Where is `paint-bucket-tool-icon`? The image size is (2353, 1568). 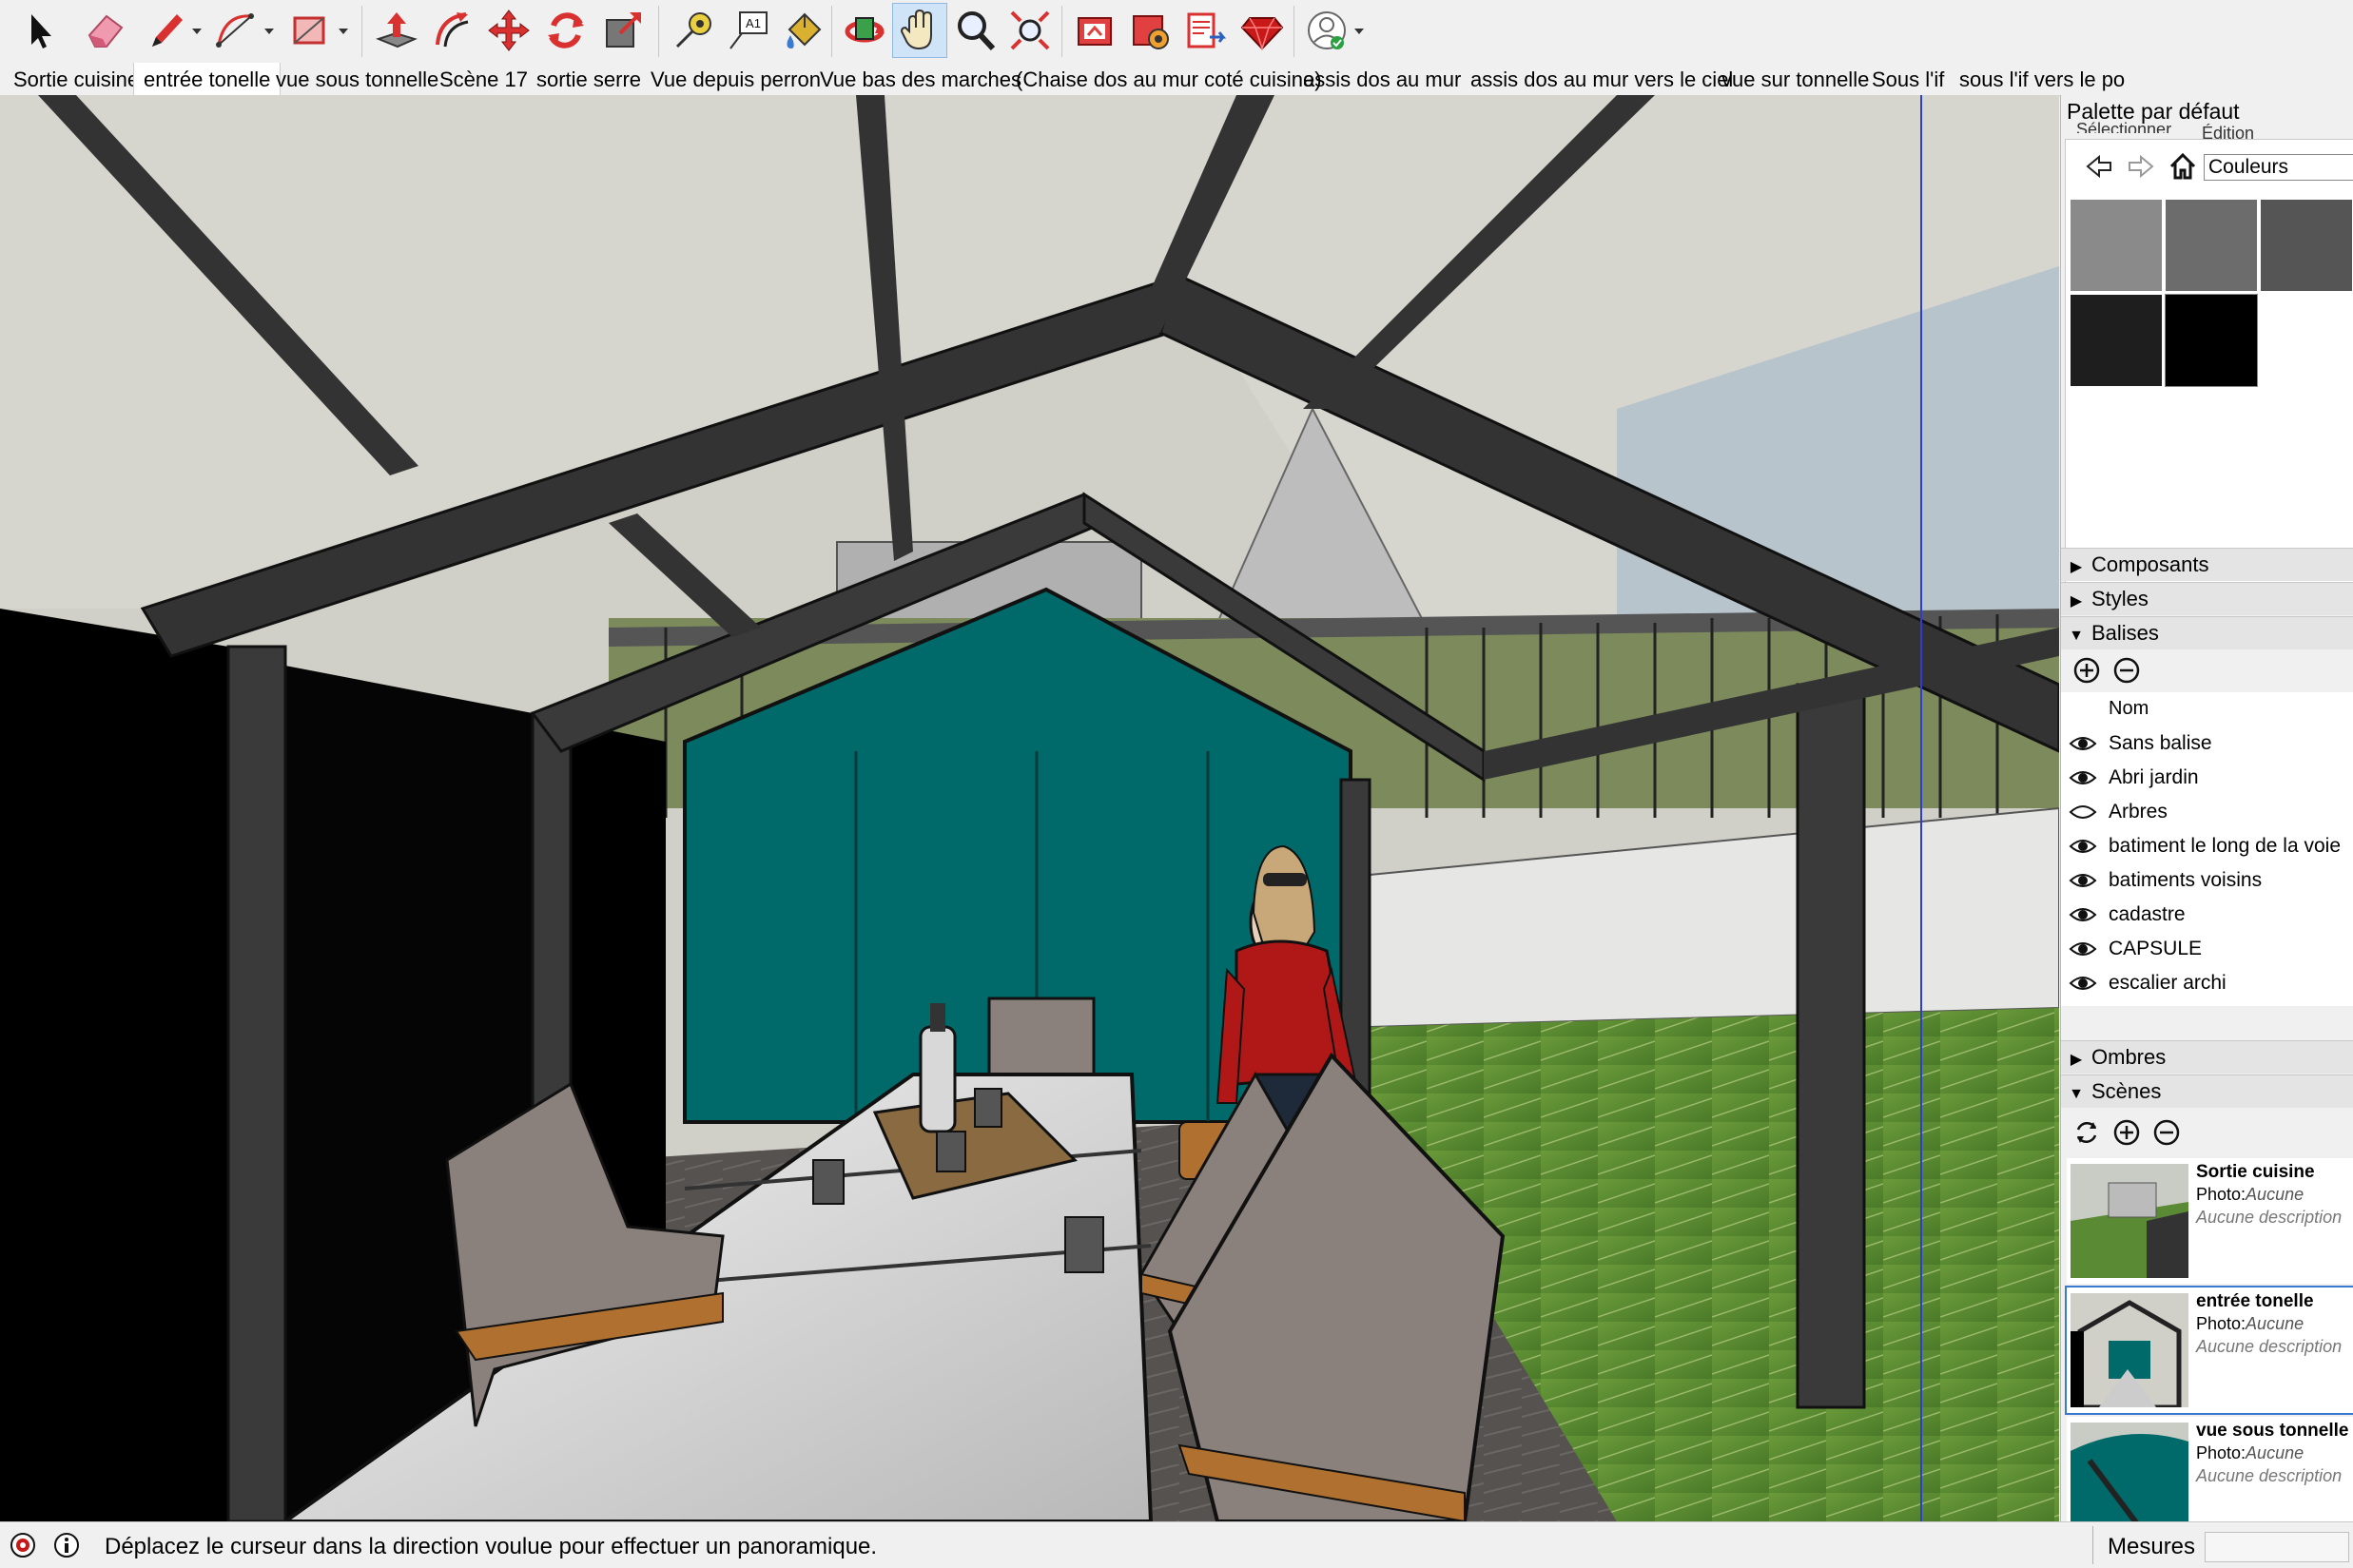
paint-bucket-tool-icon is located at coordinates (803, 30).